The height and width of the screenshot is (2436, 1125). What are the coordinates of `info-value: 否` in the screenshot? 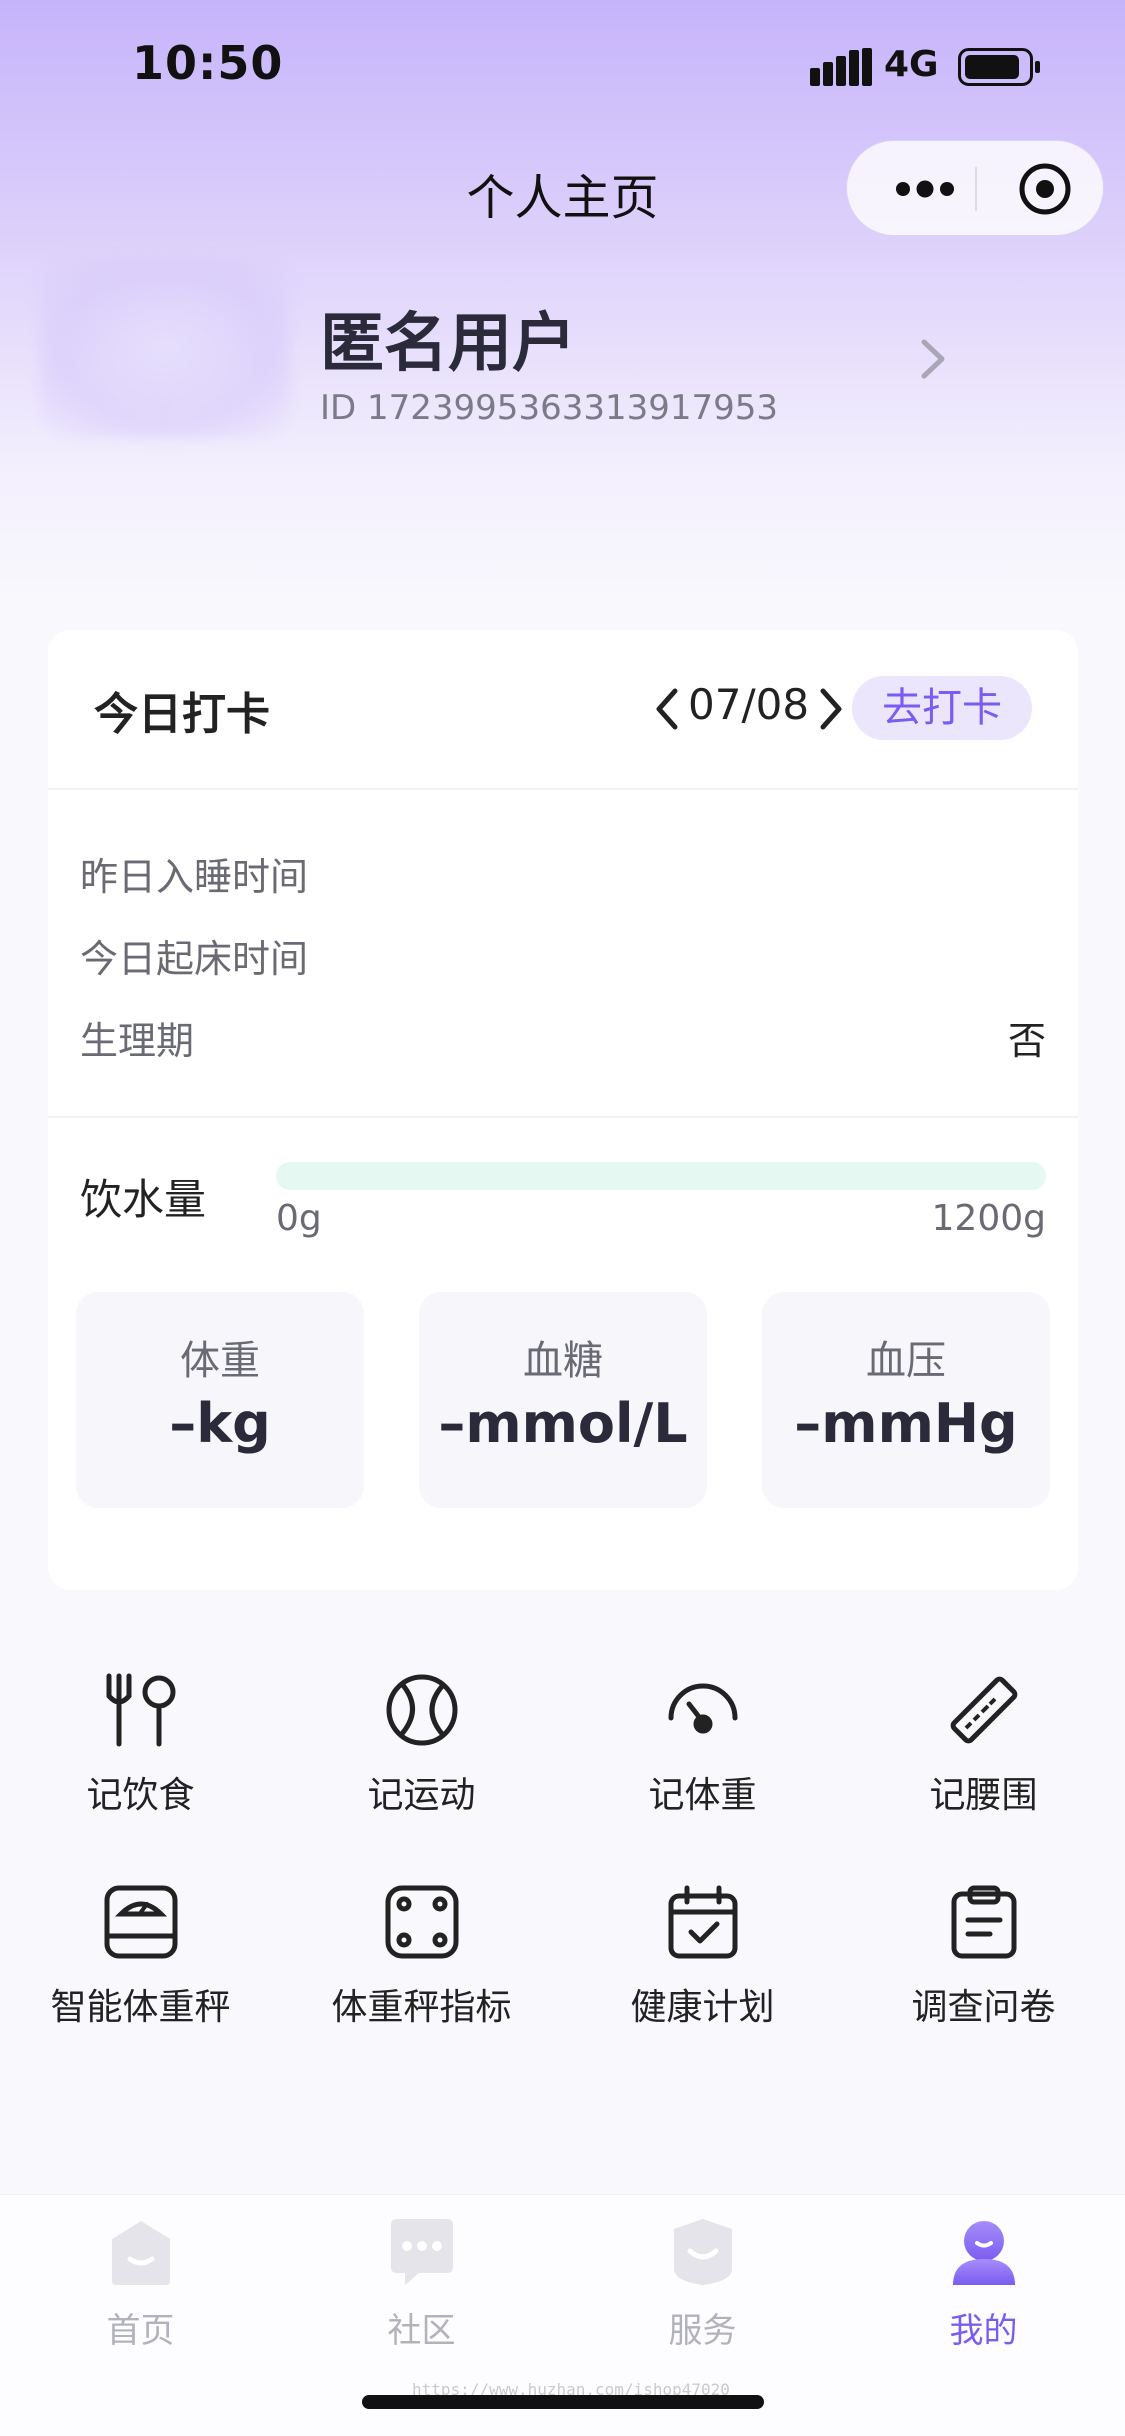 It's located at (1026, 1041).